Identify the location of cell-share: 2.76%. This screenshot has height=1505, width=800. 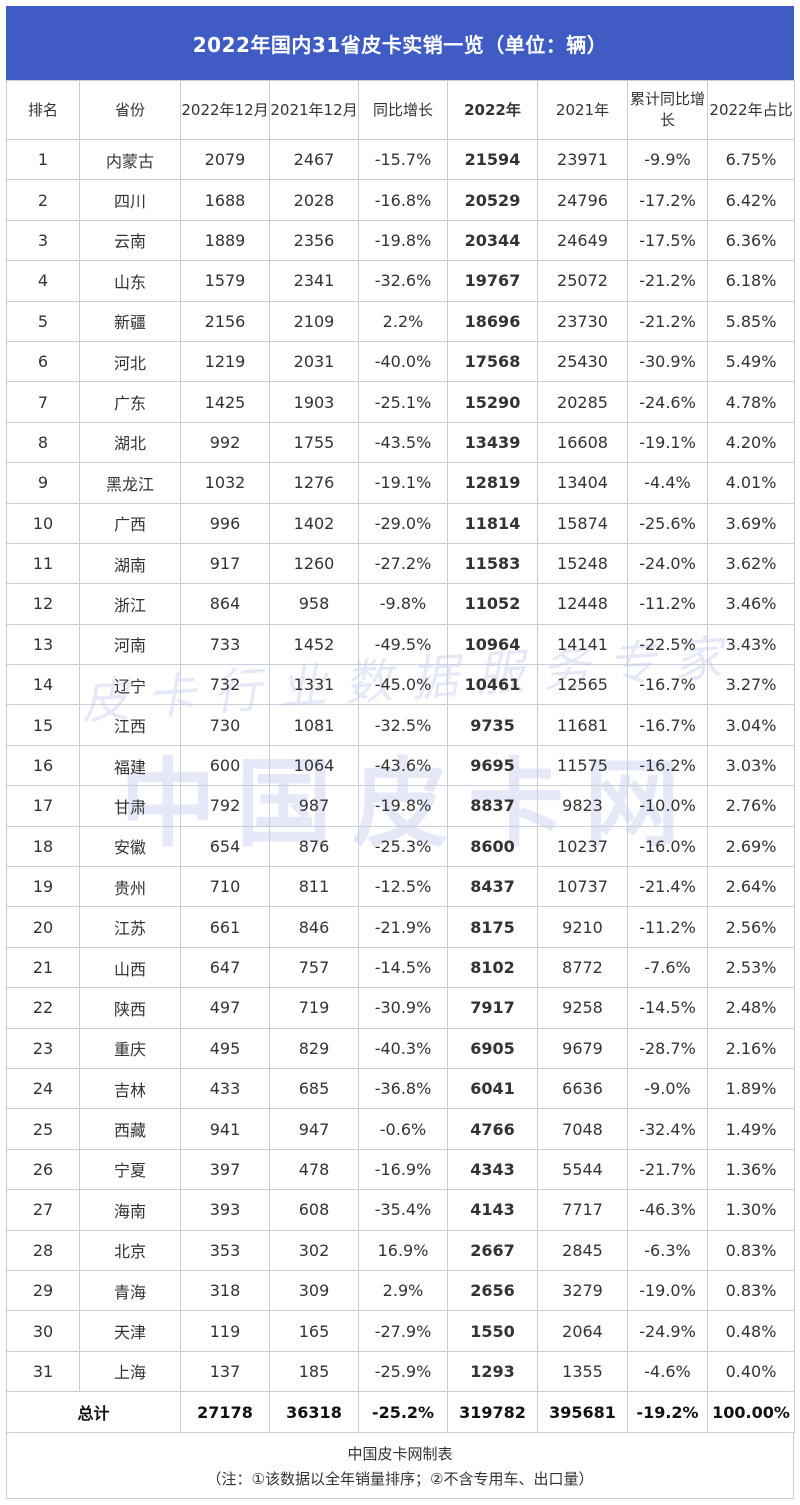
(751, 806).